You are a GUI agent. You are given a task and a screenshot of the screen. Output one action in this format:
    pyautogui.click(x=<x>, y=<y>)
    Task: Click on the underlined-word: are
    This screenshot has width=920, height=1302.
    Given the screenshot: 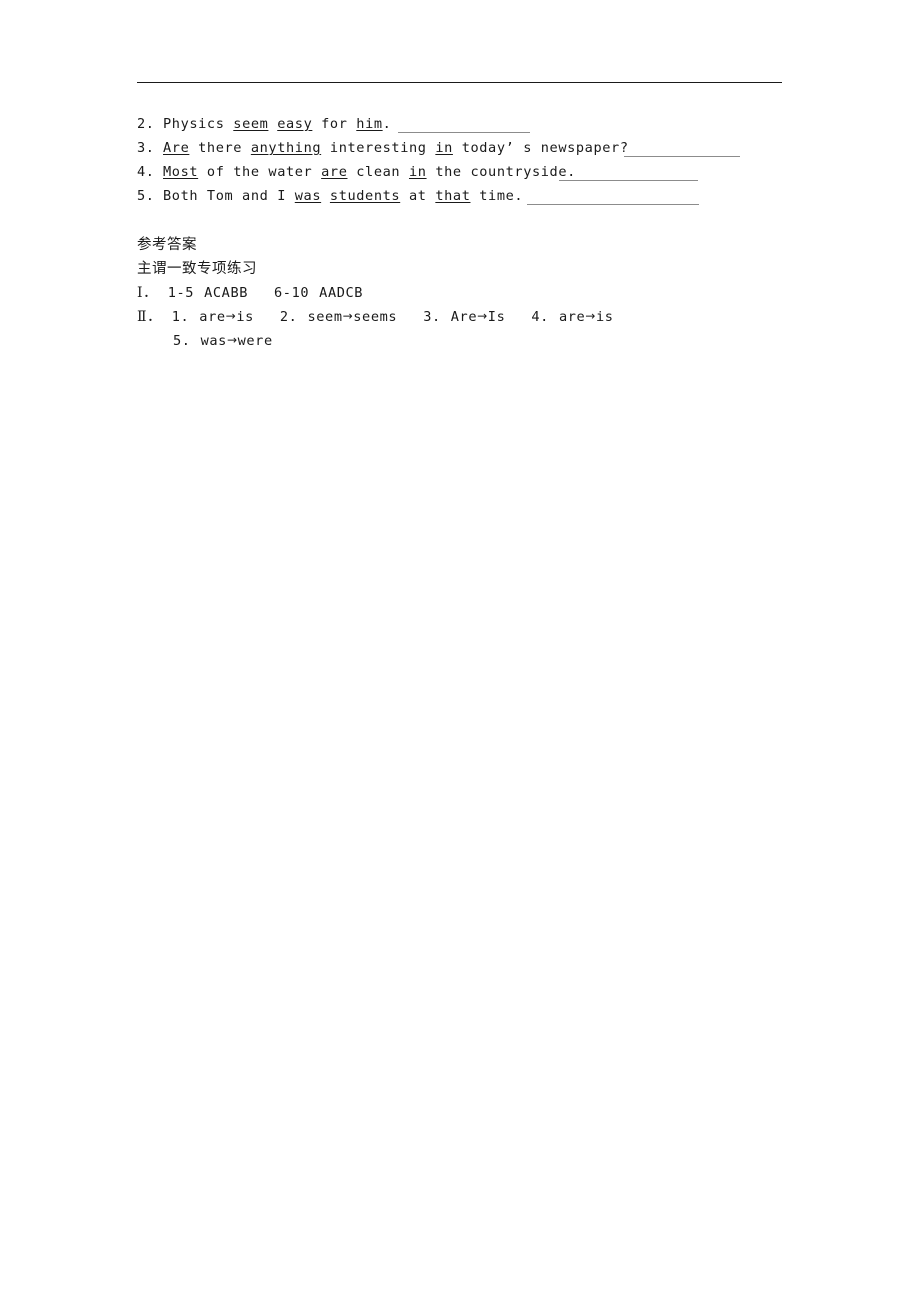 What is the action you would take?
    pyautogui.click(x=334, y=172)
    